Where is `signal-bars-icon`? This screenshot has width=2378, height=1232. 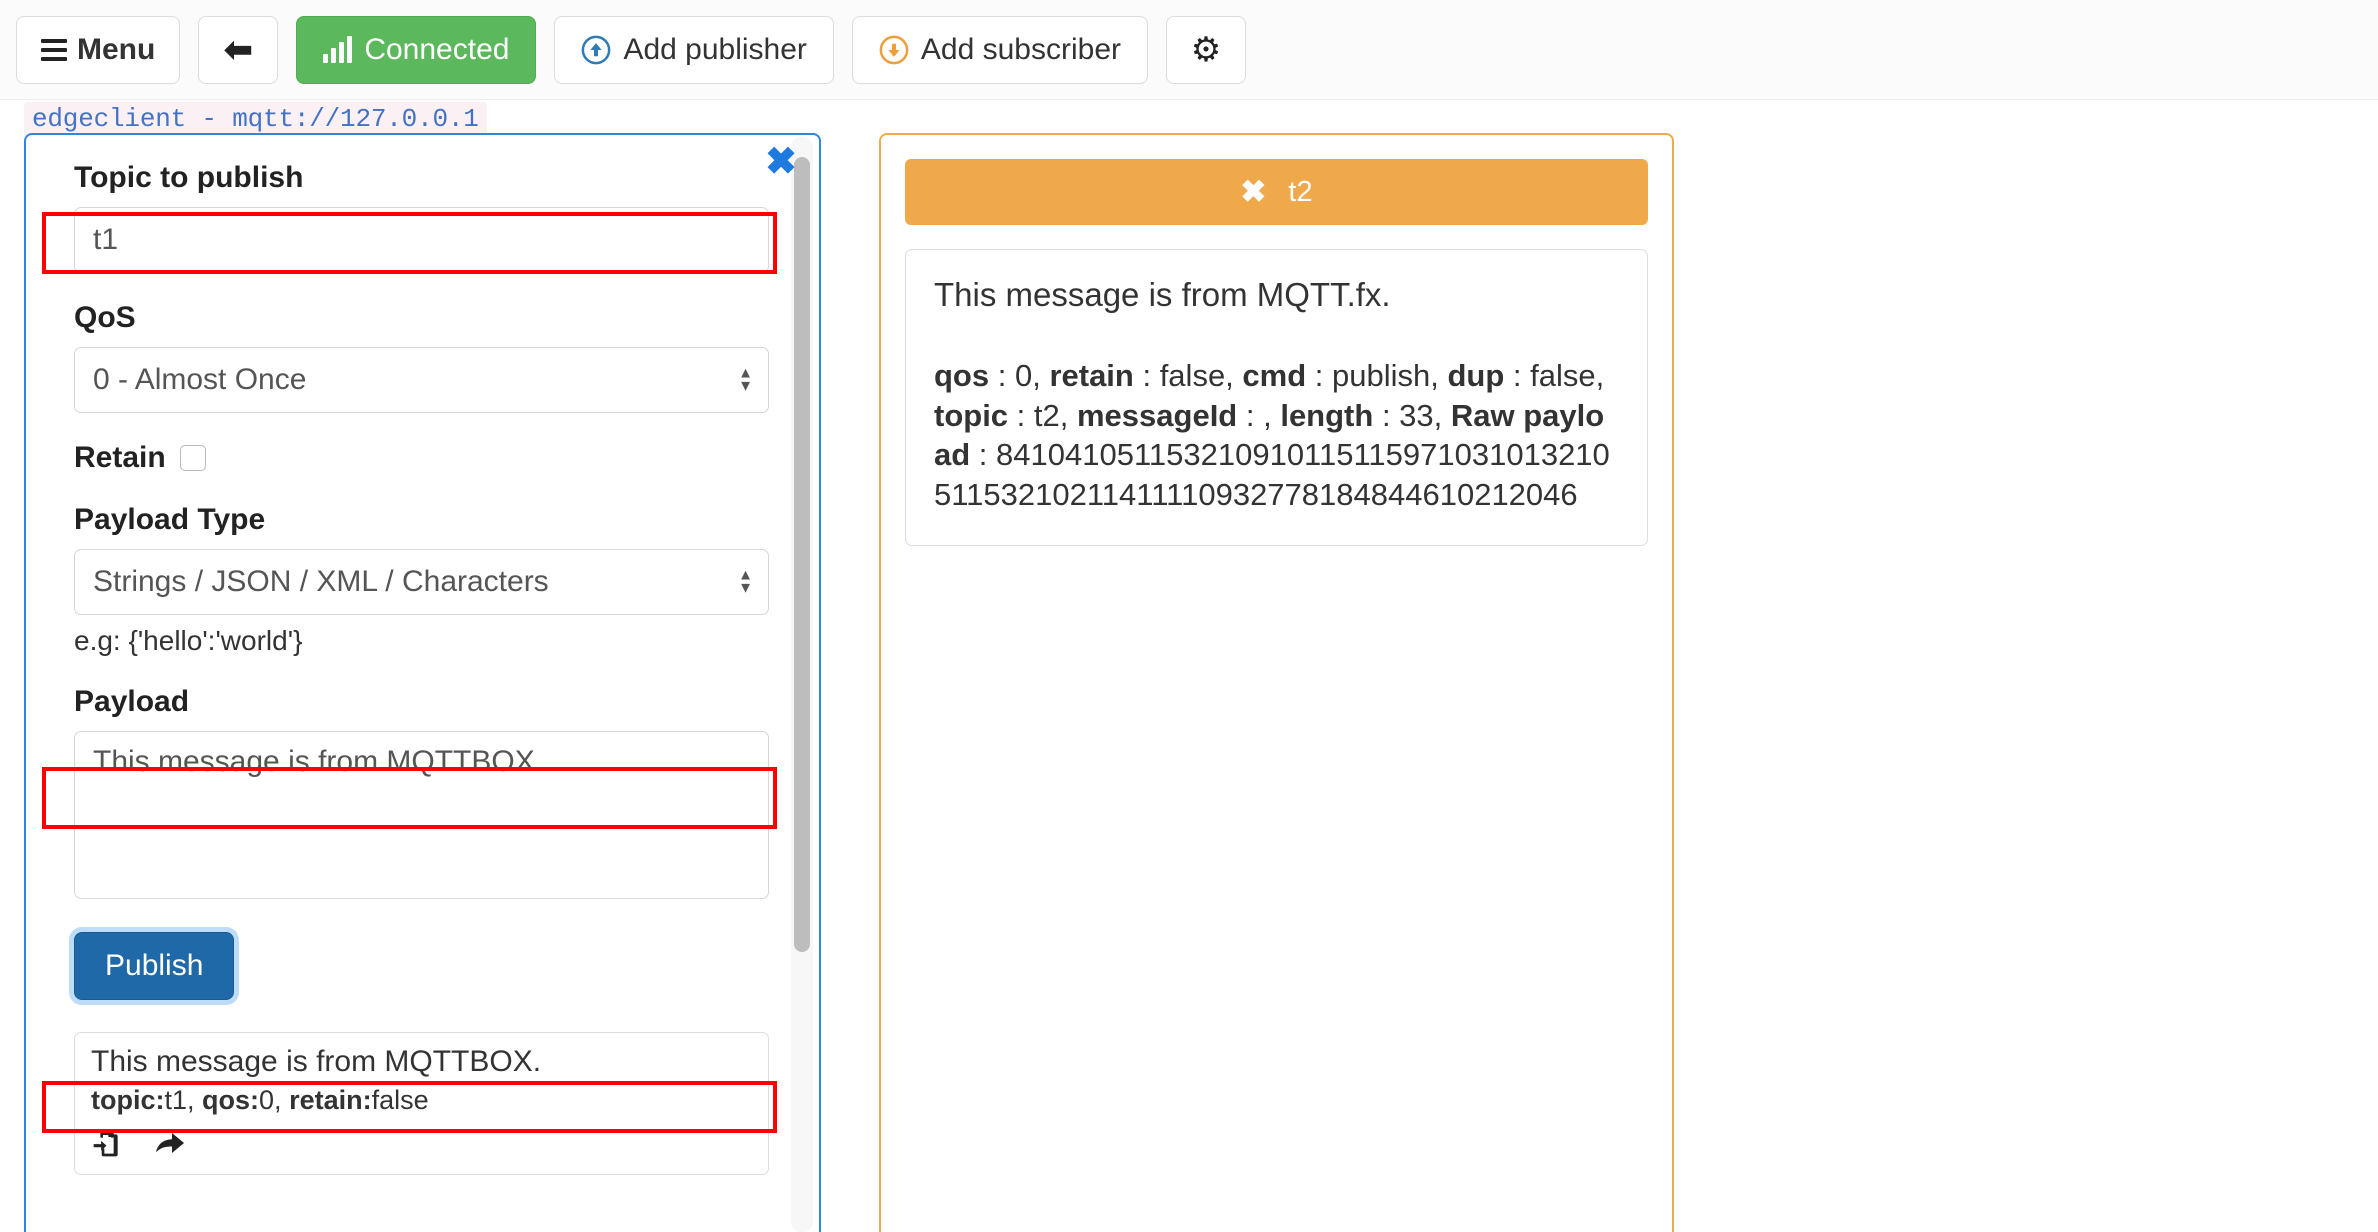
signal-bars-icon is located at coordinates (338, 49).